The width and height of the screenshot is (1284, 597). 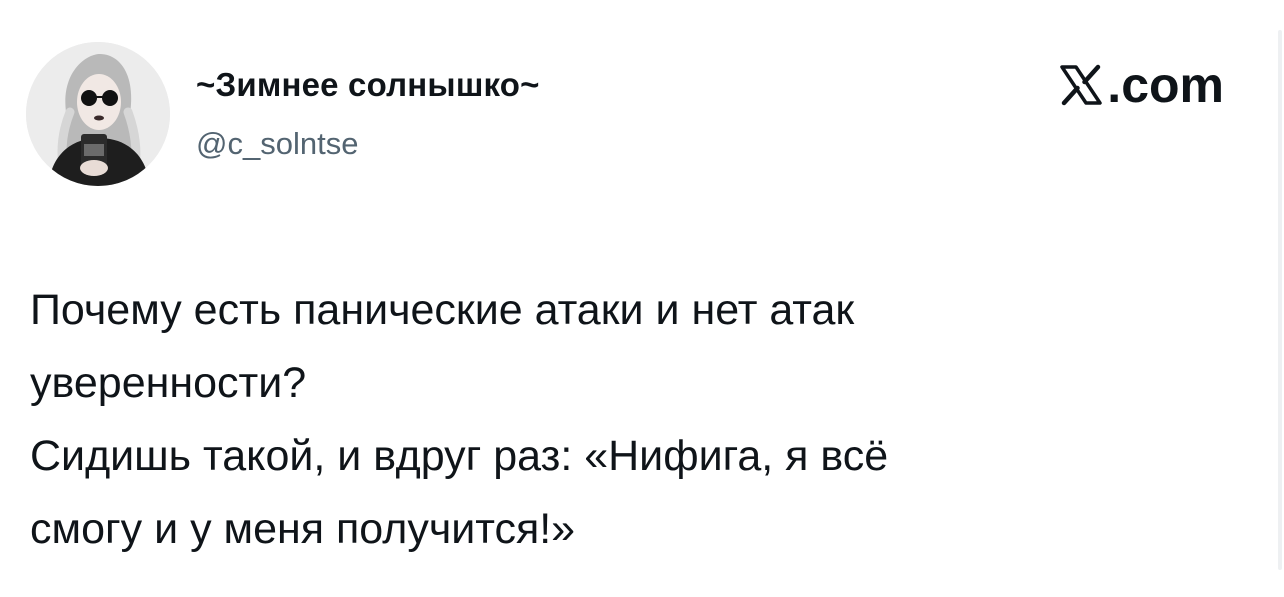 What do you see at coordinates (303, 529) in the screenshot?
I see `tweet-text-line: смогу и у меня получится!»` at bounding box center [303, 529].